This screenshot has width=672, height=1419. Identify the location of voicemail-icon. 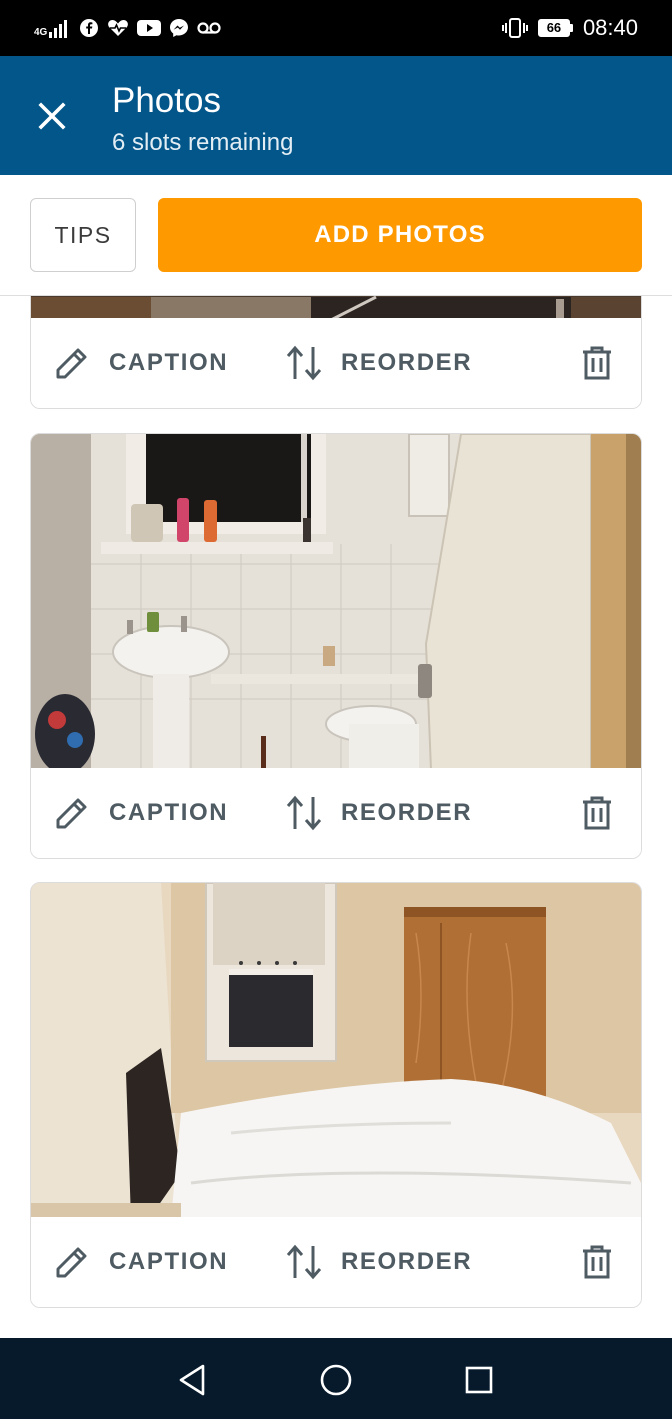
(209, 28).